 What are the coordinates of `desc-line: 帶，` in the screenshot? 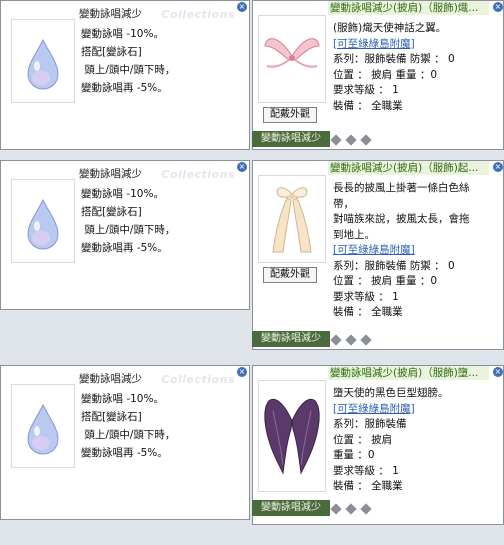 It's located at (343, 203).